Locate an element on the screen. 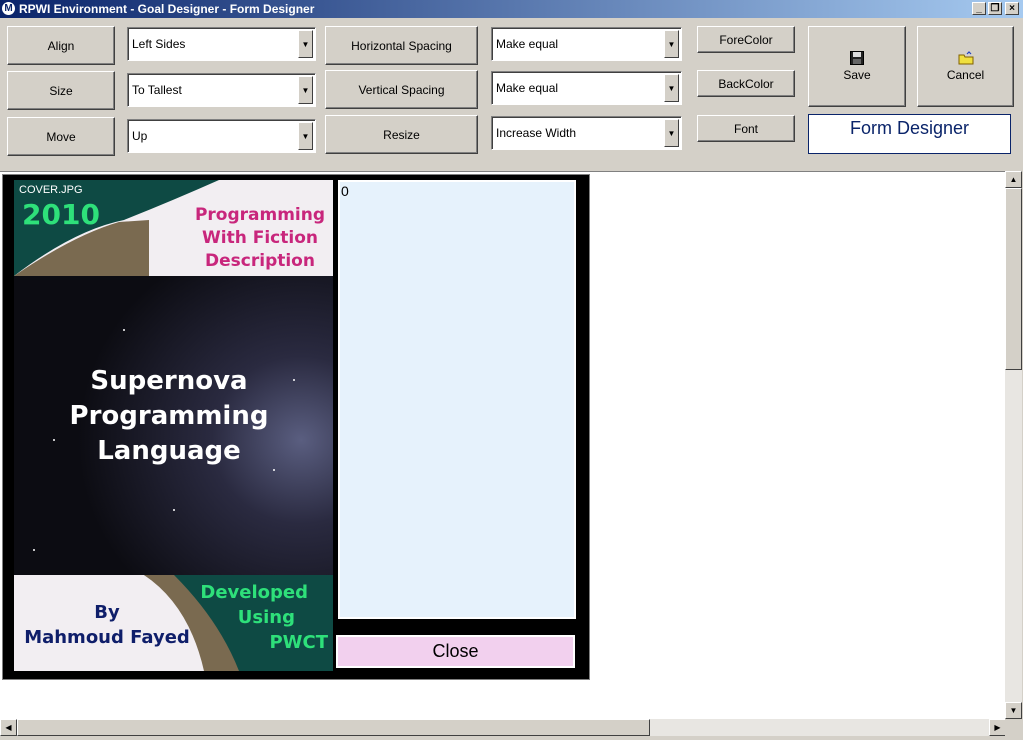  hspacing-select: Make equal ▼ is located at coordinates (586, 44).